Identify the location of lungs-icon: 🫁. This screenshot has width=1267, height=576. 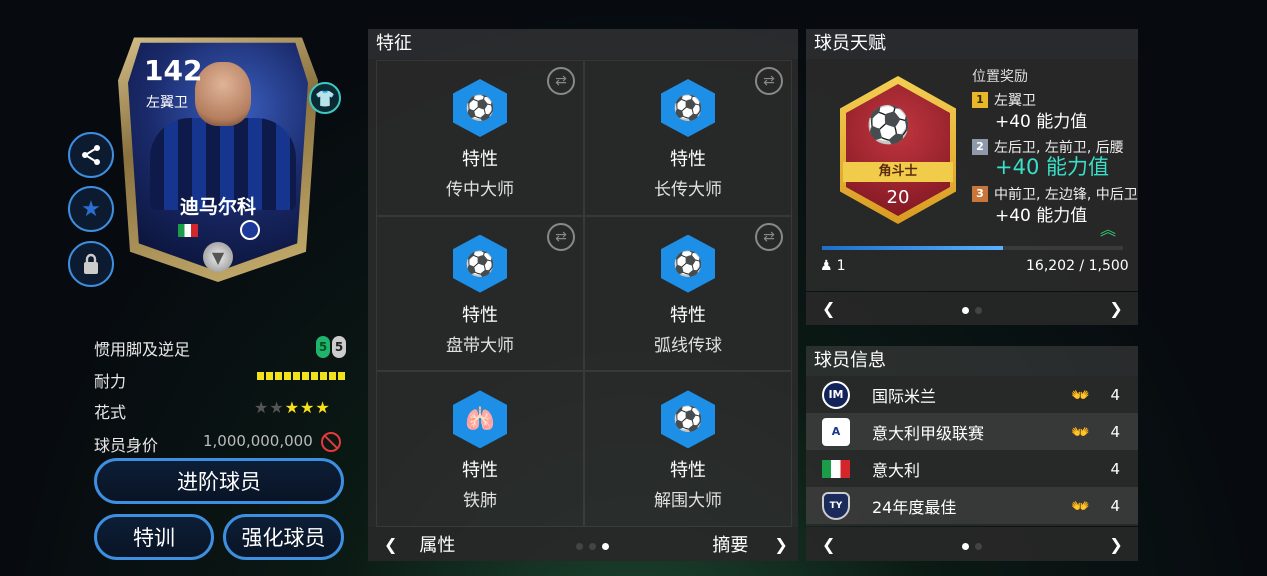
(480, 419).